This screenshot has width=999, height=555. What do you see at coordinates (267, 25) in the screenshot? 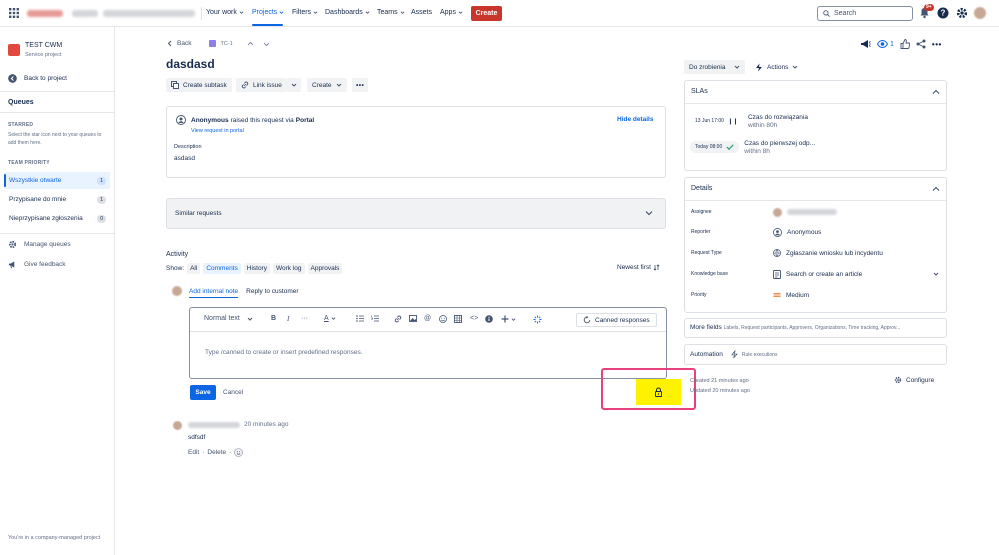
I see `nav-active-indicator` at bounding box center [267, 25].